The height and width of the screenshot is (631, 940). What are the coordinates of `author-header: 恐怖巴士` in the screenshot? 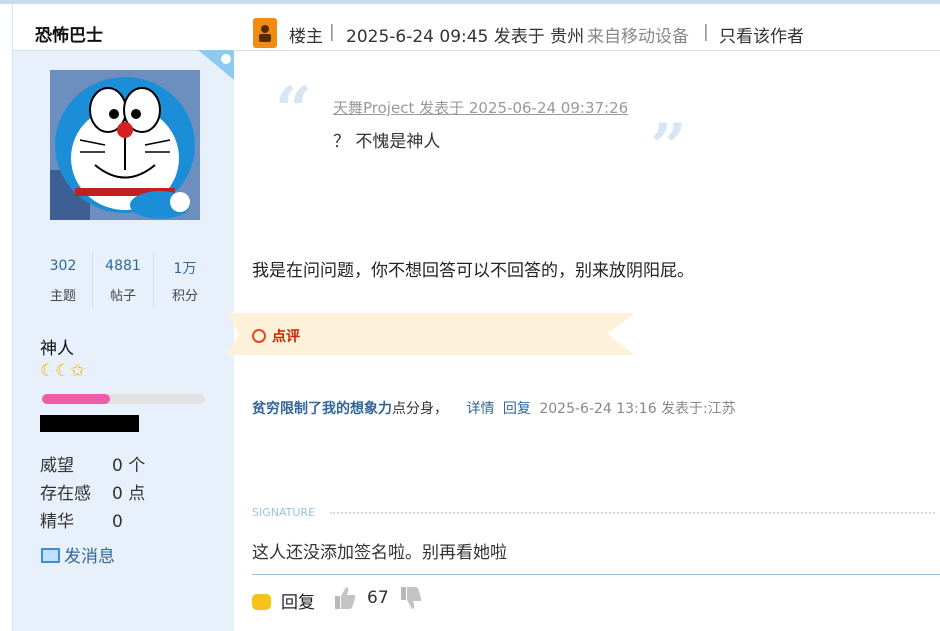 It's located at (123, 27).